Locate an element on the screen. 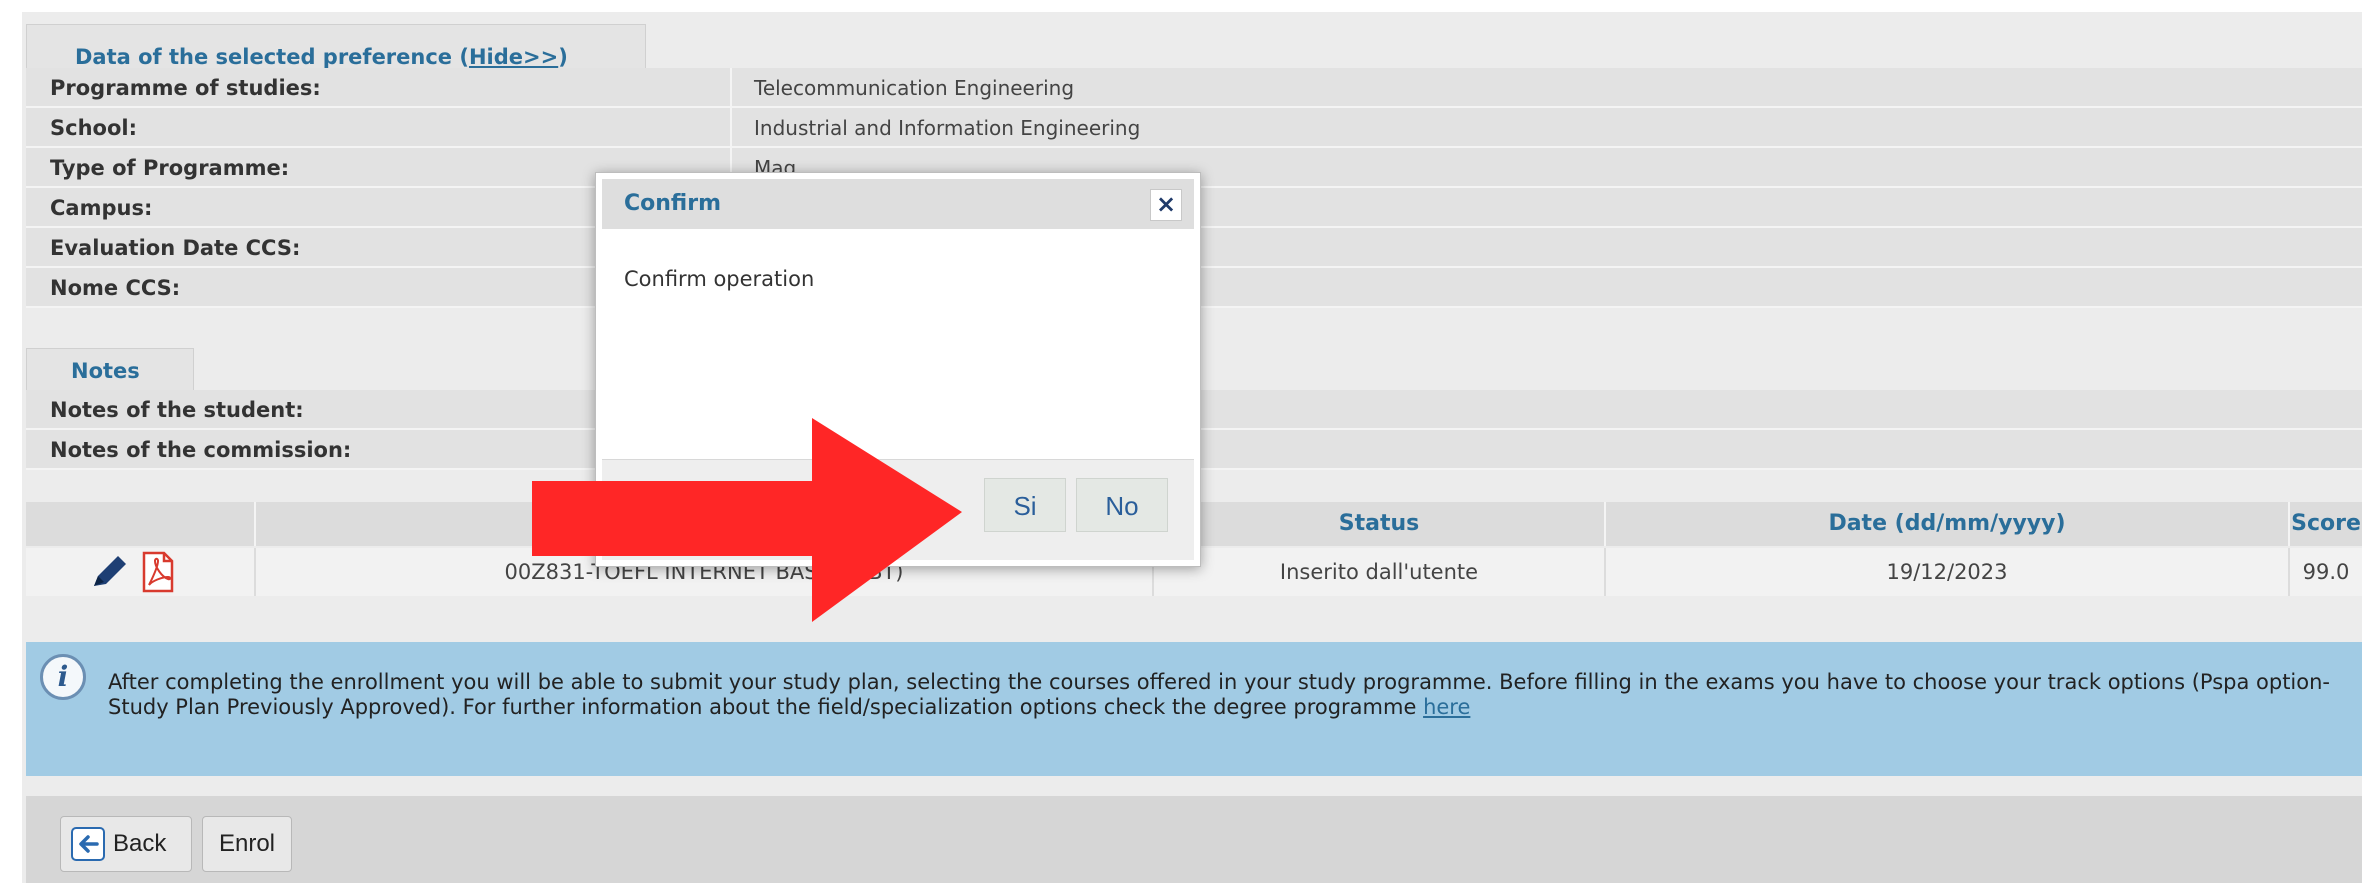 The width and height of the screenshot is (2362, 883). school-value: Industrial and Information Engineering is located at coordinates (947, 128).